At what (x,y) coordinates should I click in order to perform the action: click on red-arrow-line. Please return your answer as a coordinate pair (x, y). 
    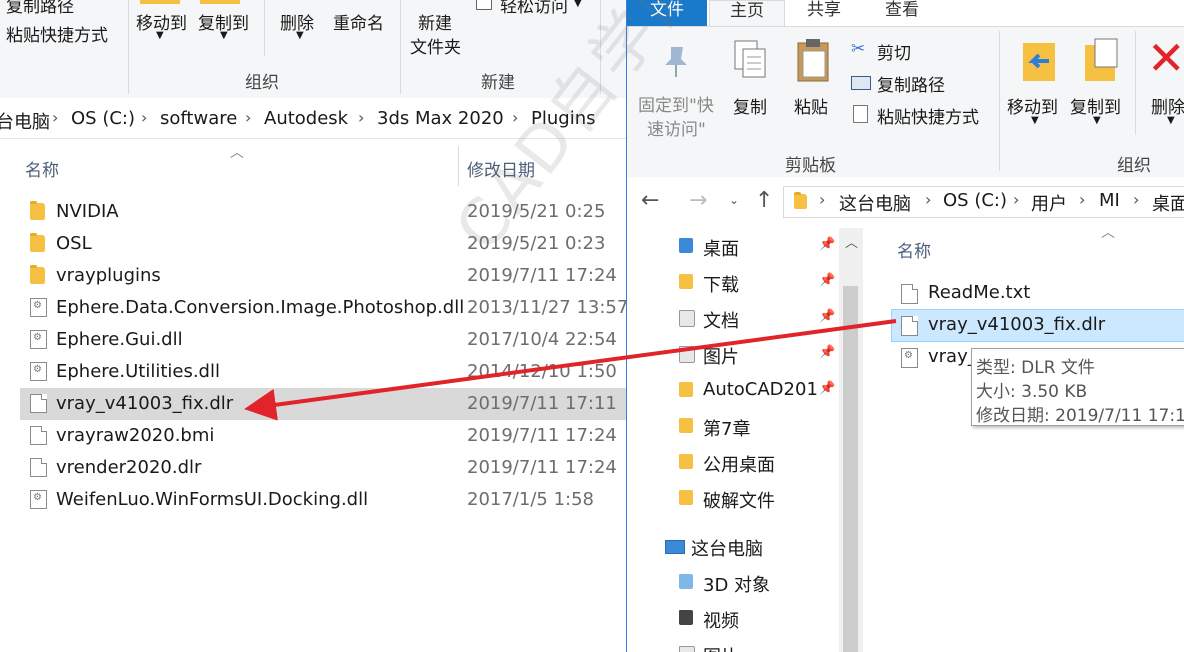
    Looking at the image, I should click on (570, 370).